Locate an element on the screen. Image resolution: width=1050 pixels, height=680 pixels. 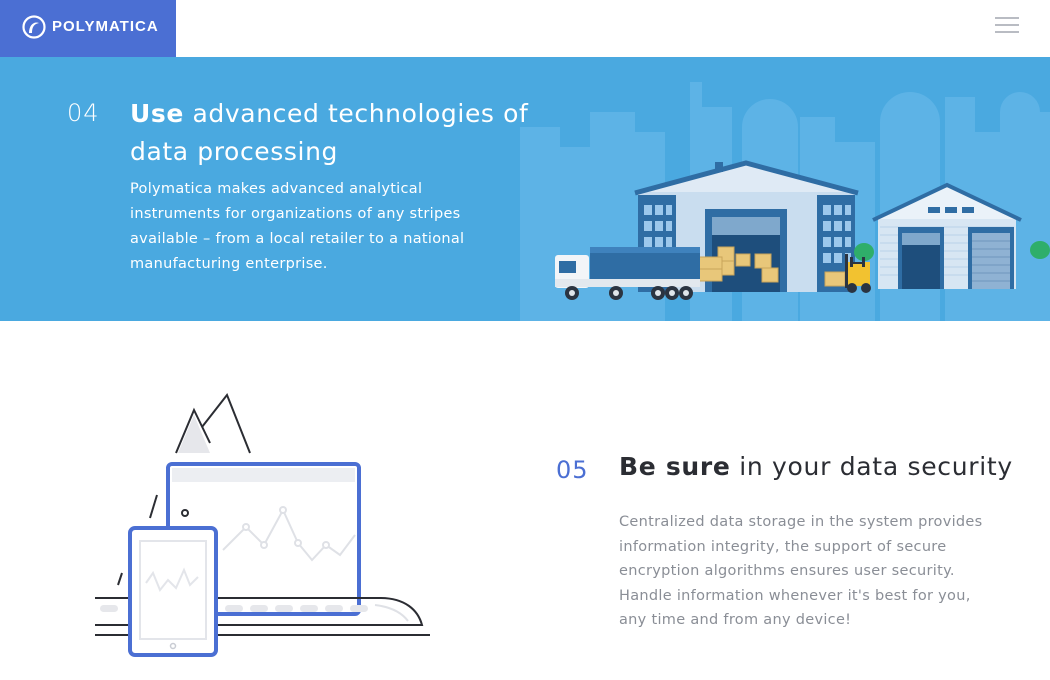
security-title-bold: Be sure is located at coordinates (675, 466).